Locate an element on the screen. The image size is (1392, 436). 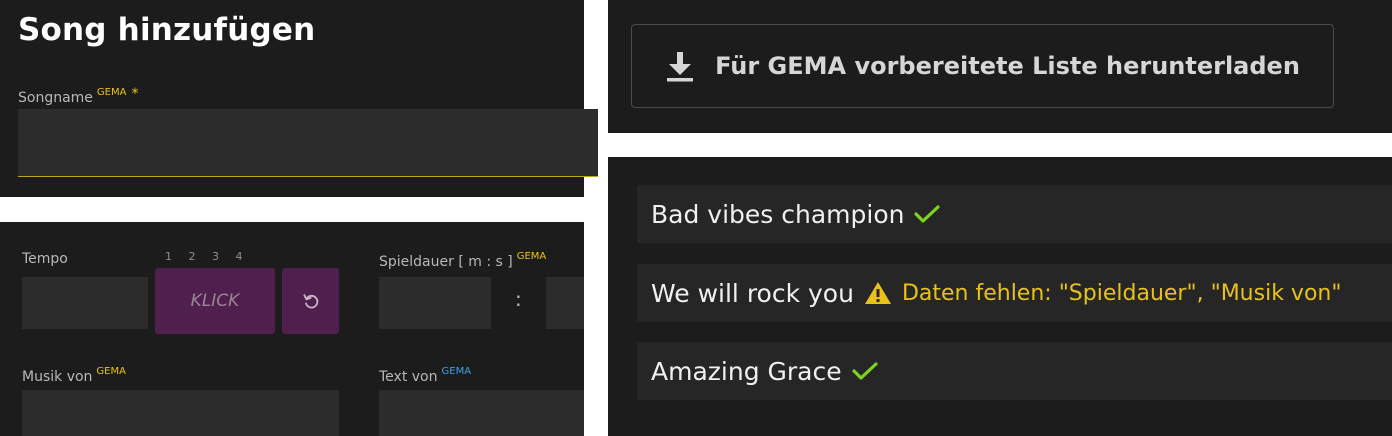
beat-4: 4 is located at coordinates (239, 256).